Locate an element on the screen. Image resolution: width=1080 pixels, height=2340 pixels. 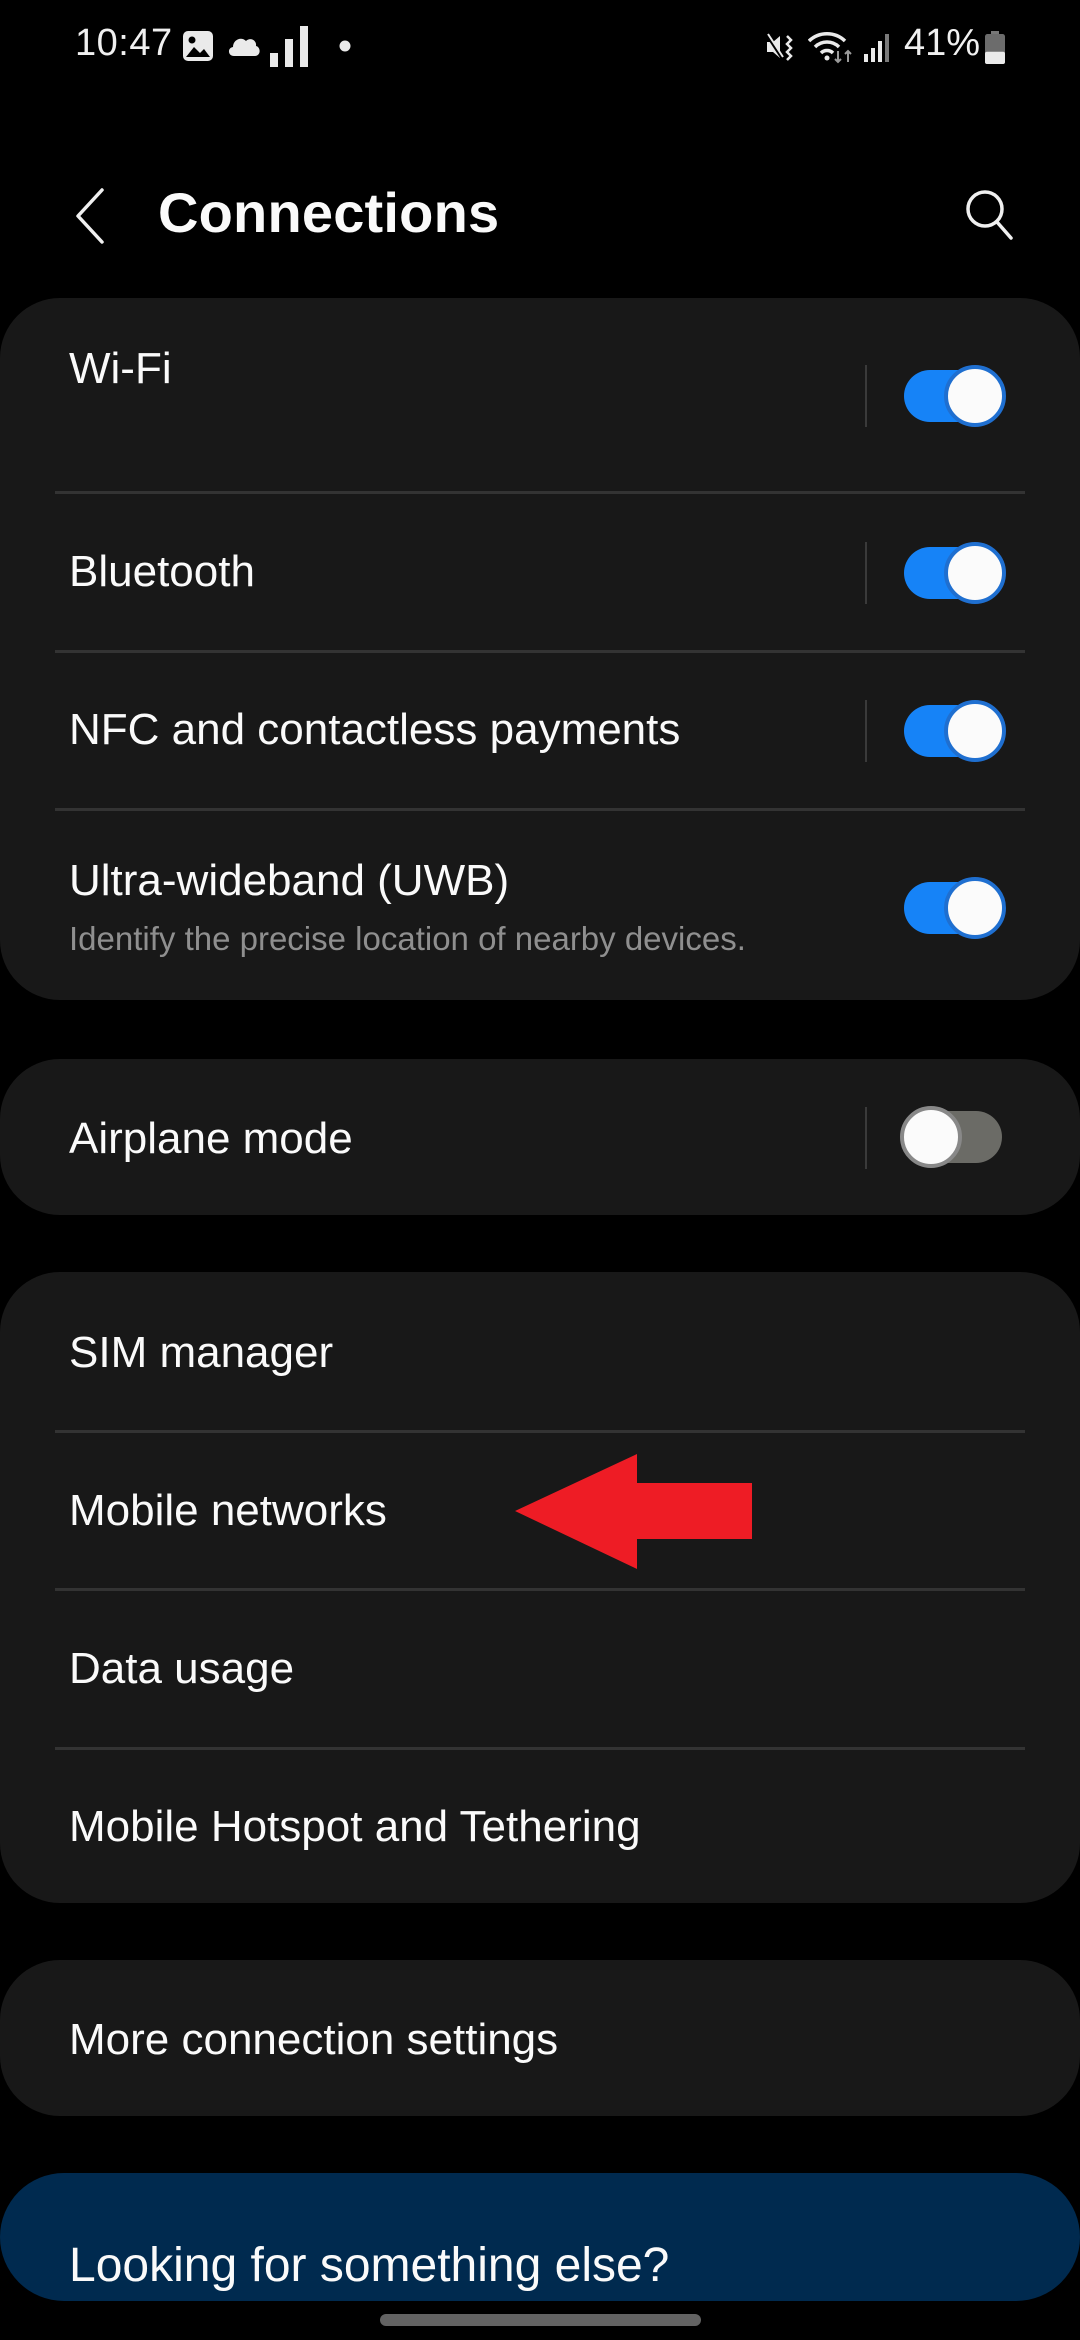
airplane-mode-toggle is located at coordinates (953, 1137).